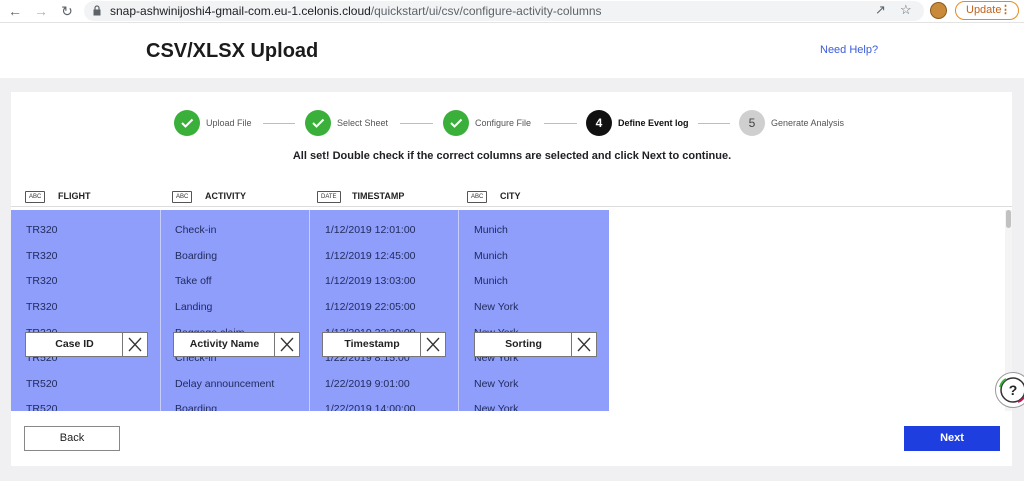 The height and width of the screenshot is (481, 1024). What do you see at coordinates (370, 307) in the screenshot?
I see `table-cell: 1/12/2019 22:05:00` at bounding box center [370, 307].